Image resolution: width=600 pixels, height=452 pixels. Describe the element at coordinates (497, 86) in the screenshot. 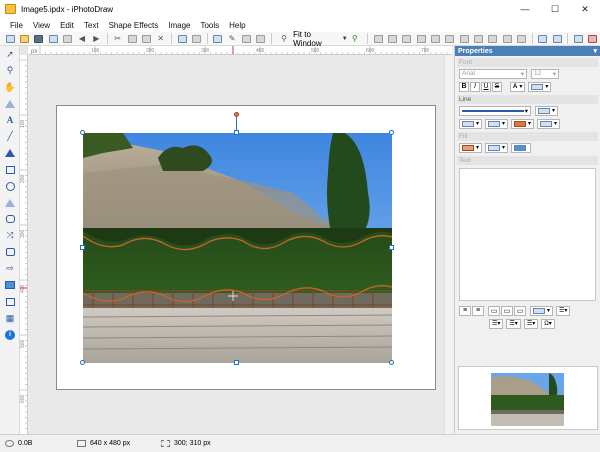

I see `strikethrough-button: S` at that location.